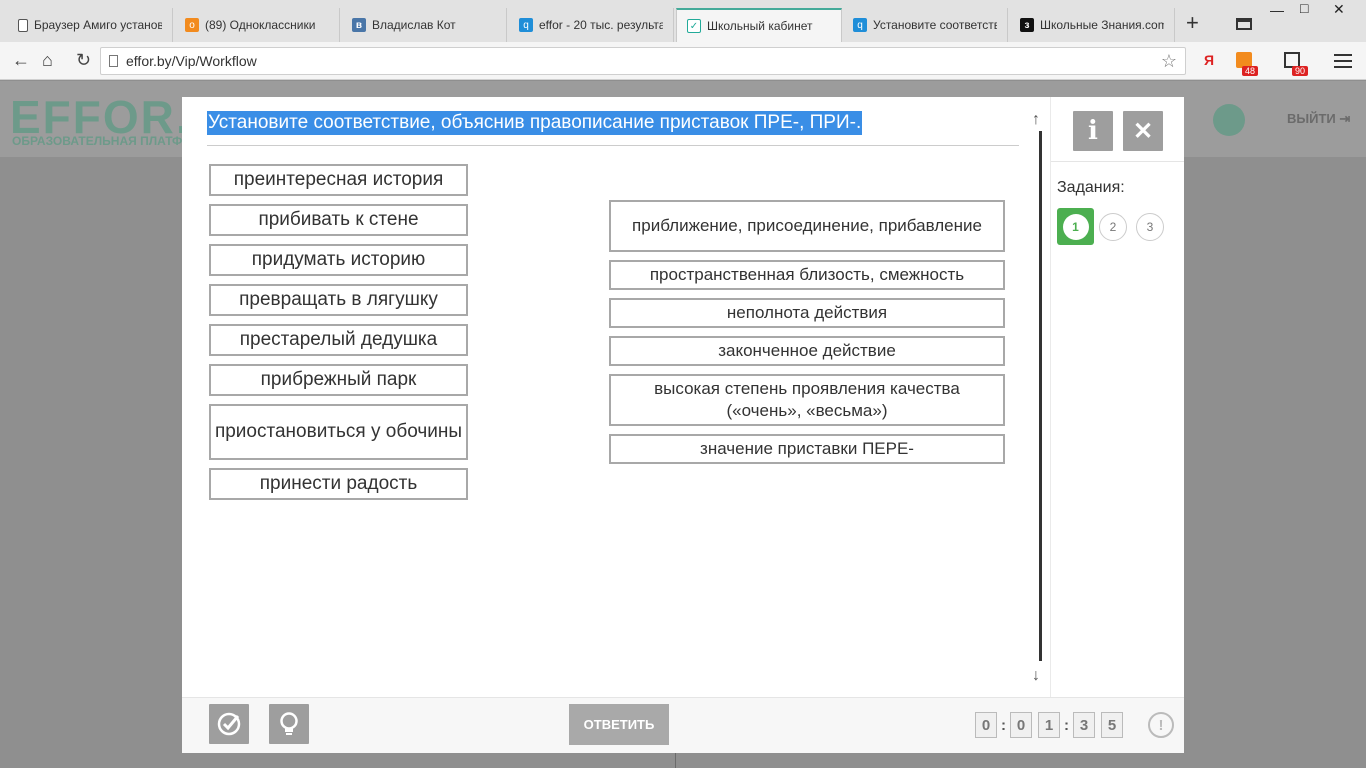 The width and height of the screenshot is (1366, 768). Describe the element at coordinates (192, 25) in the screenshot. I see `odnoklassniki-icon: о` at that location.